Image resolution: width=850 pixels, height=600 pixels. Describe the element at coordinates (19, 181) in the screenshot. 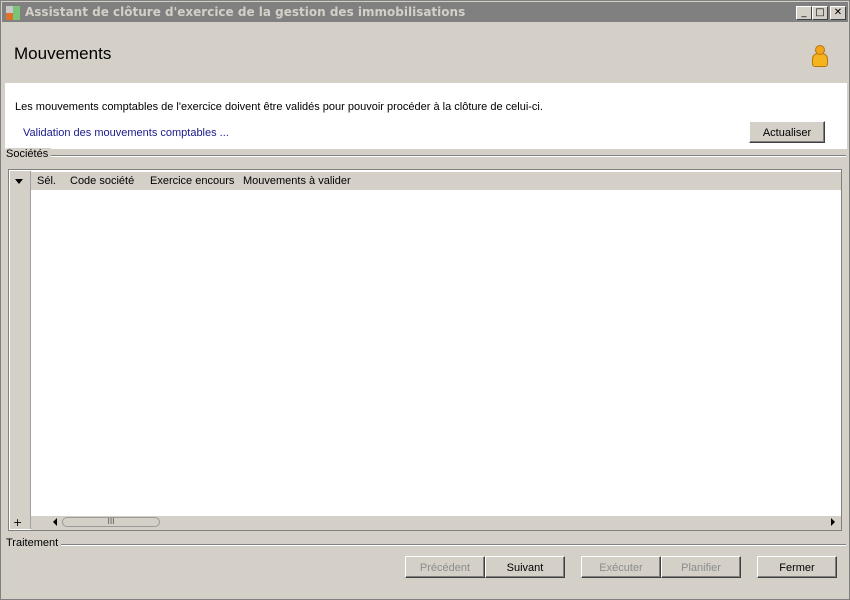

I see `column-menu-icon` at that location.